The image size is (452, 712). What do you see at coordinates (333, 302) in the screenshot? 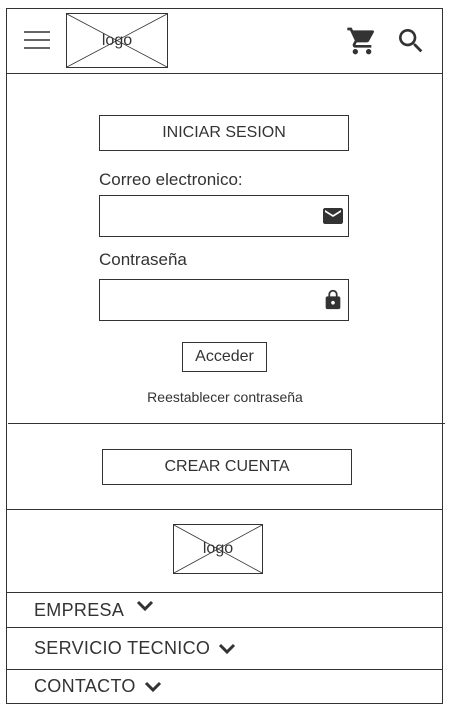
I see `lock-icon` at bounding box center [333, 302].